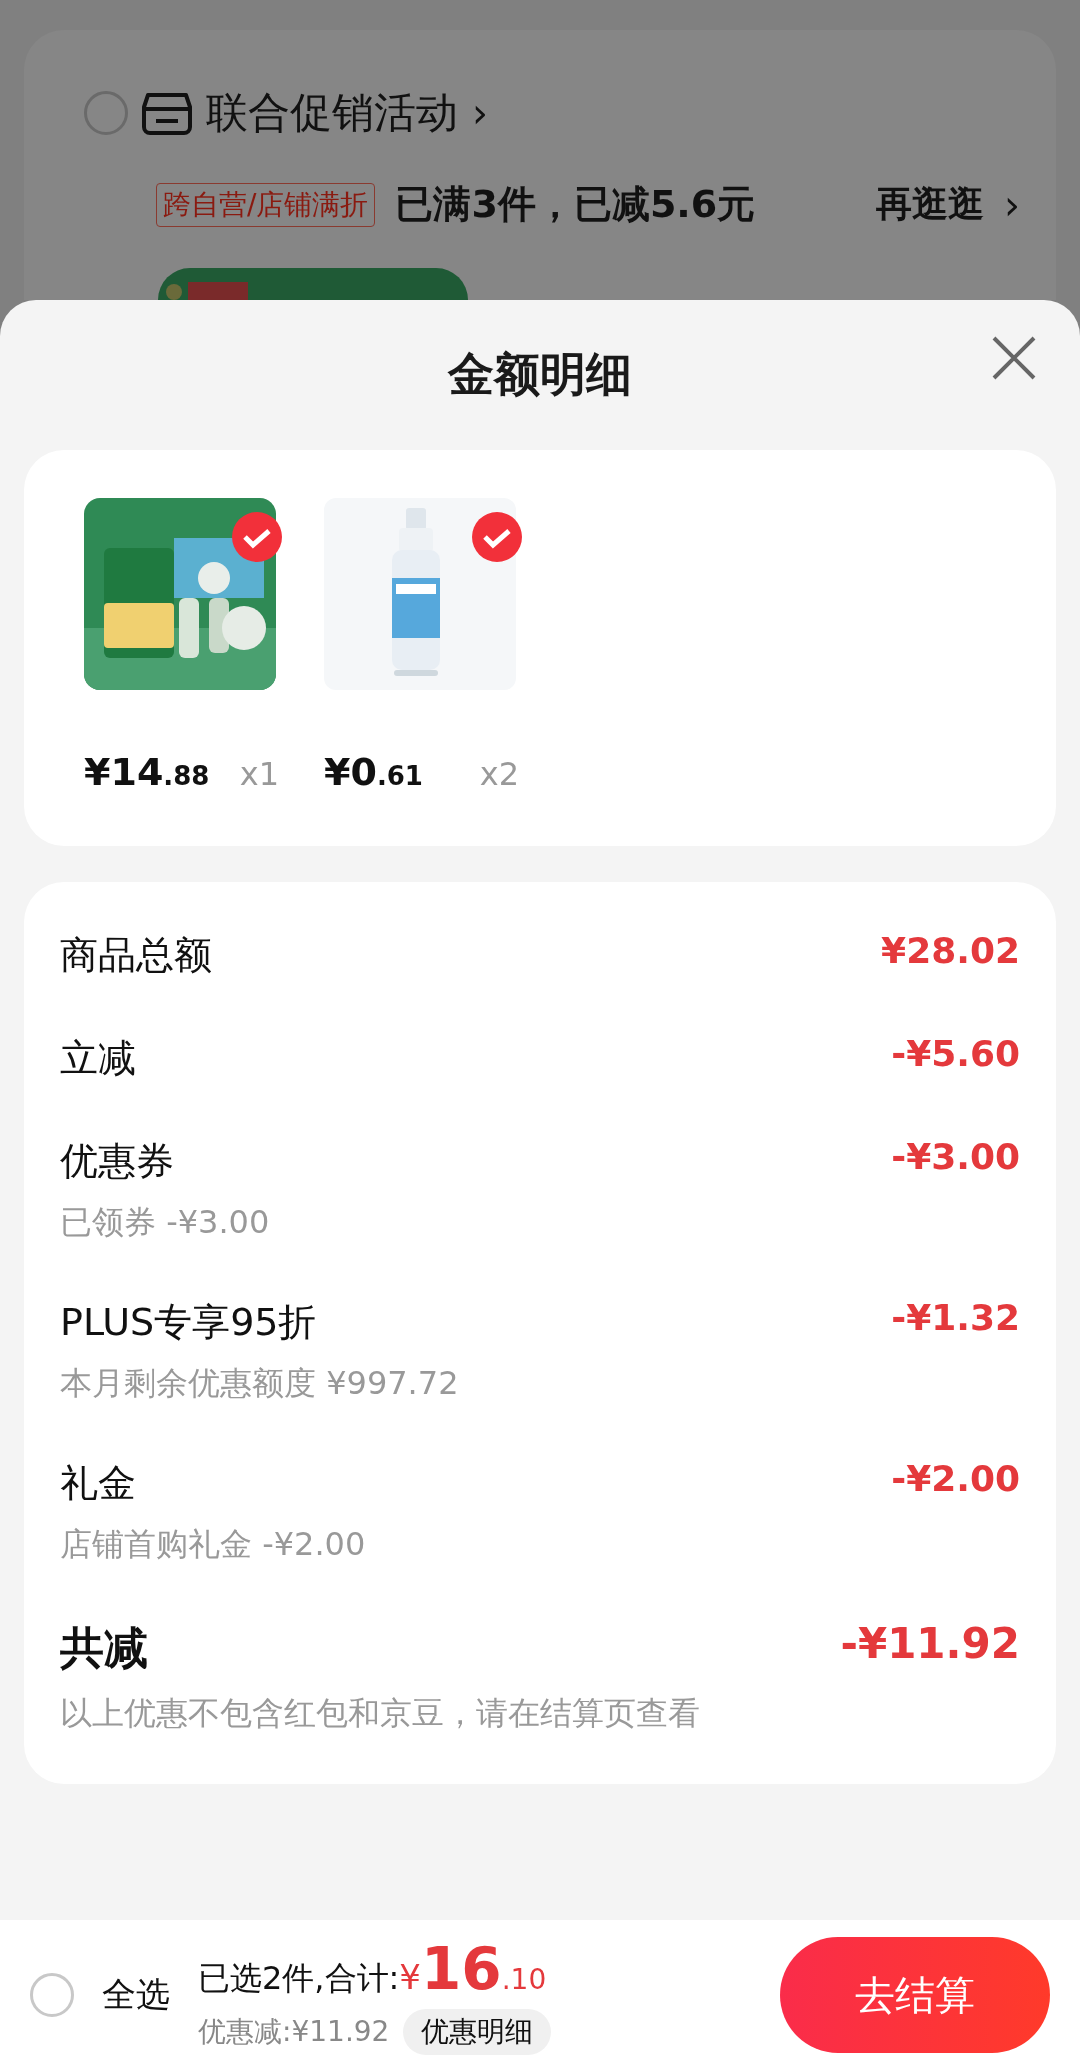 This screenshot has width=1080, height=2070. I want to click on detail-label: 礼金, so click(98, 1483).